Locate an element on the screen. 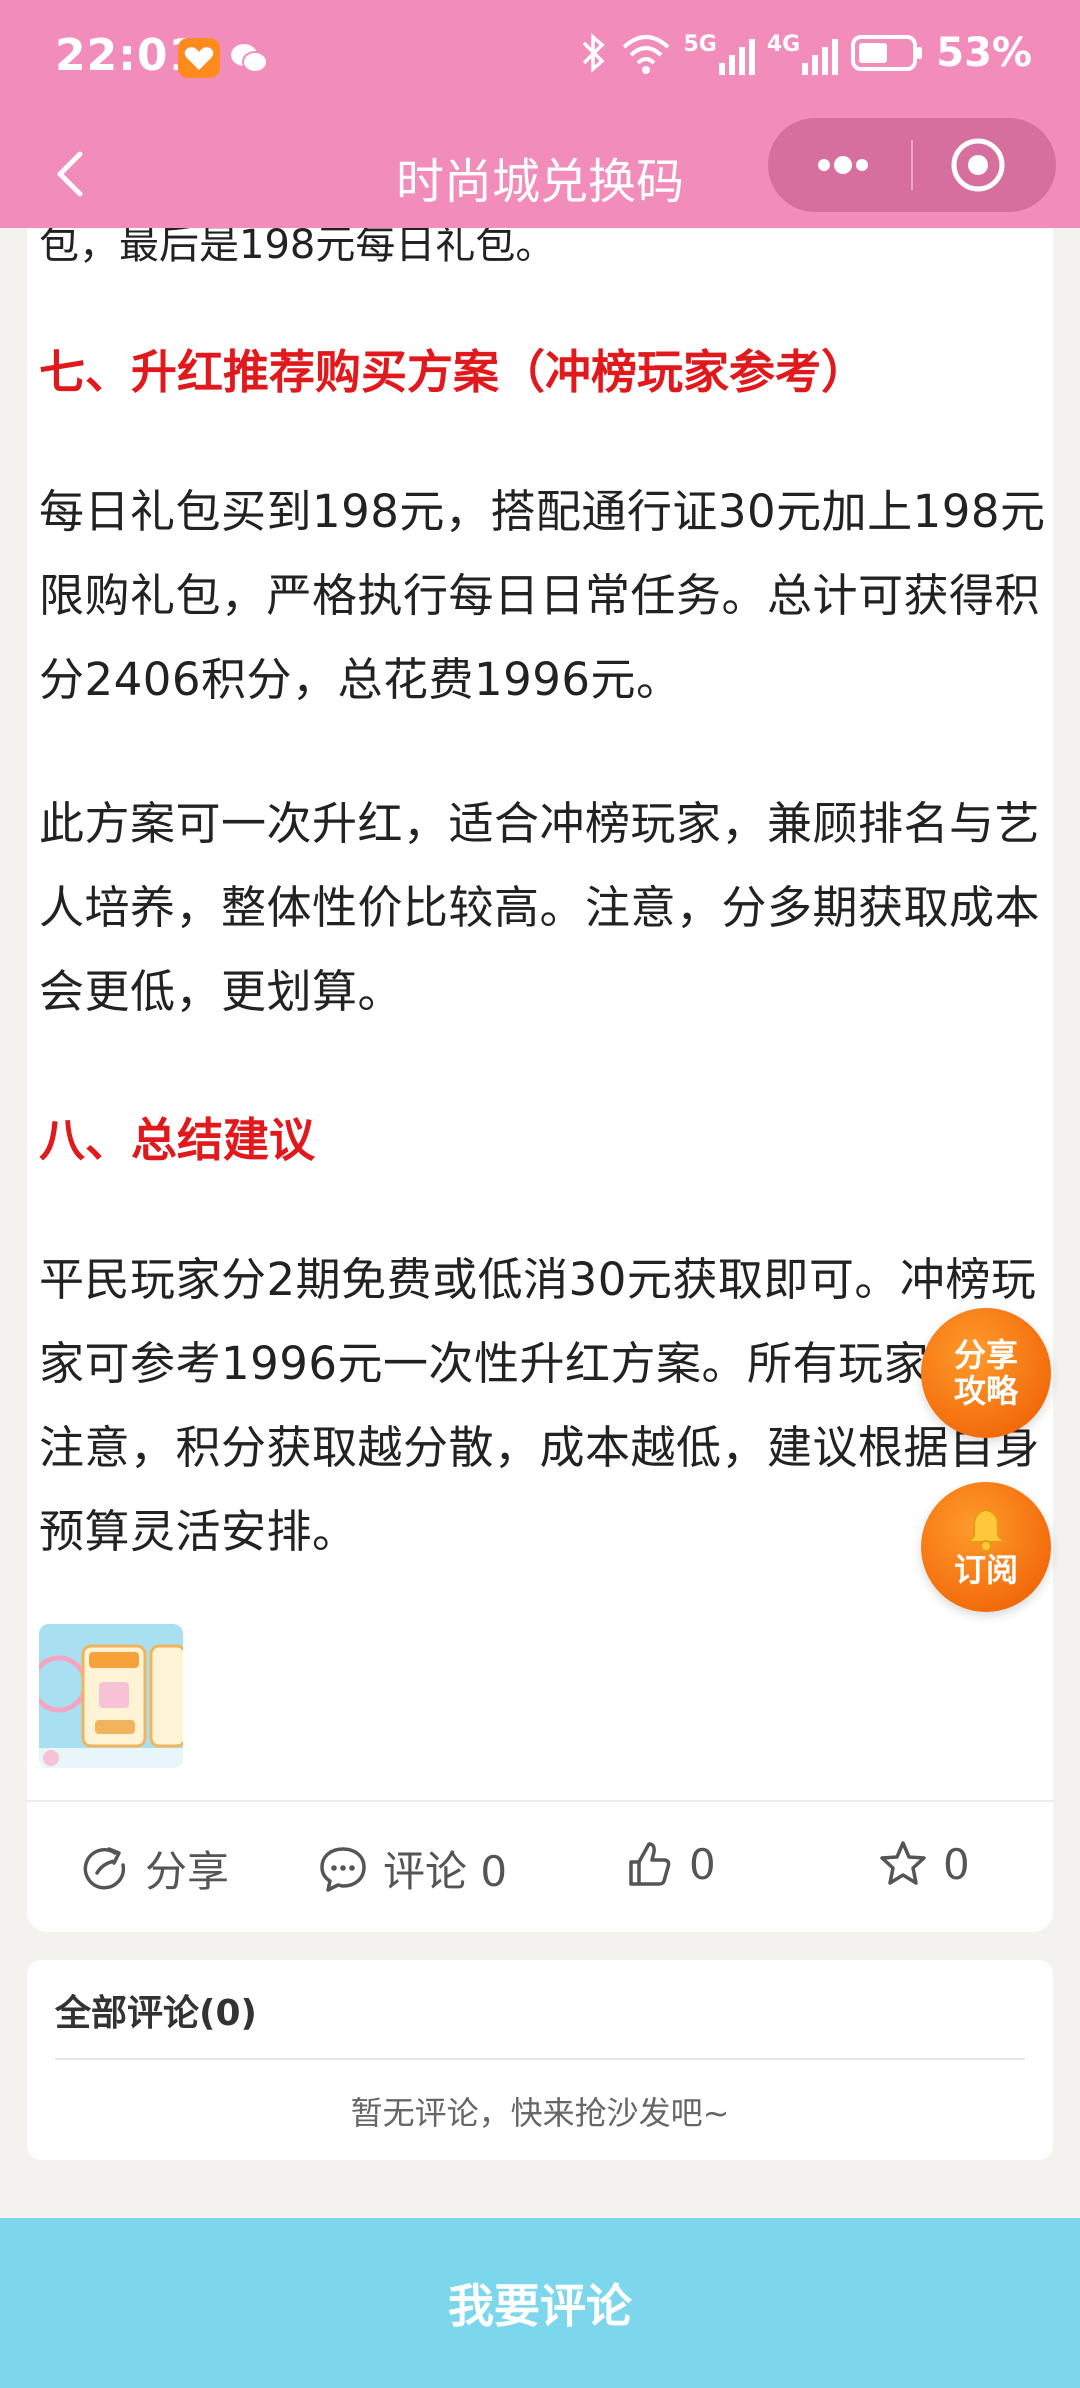 The image size is (1080, 2388). bell-icon is located at coordinates (986, 1530).